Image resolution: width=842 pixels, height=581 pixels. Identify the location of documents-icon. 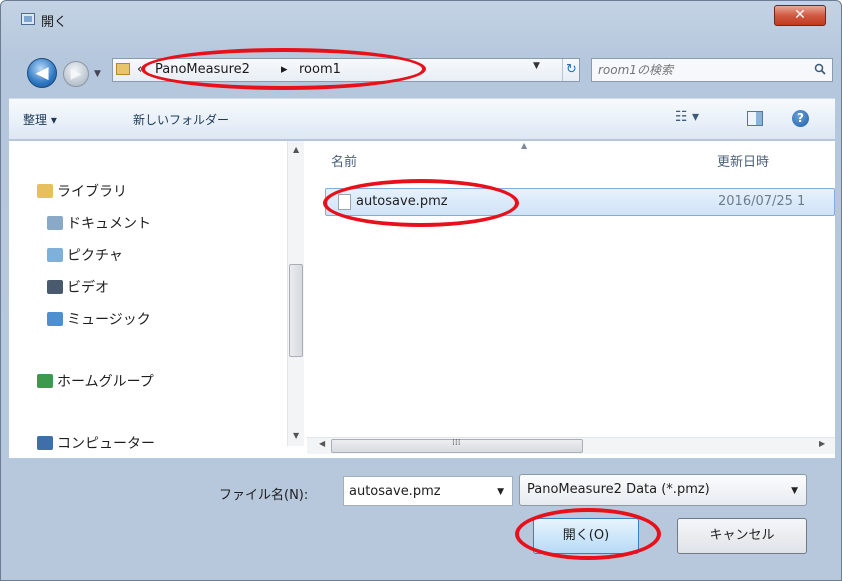
(55, 223).